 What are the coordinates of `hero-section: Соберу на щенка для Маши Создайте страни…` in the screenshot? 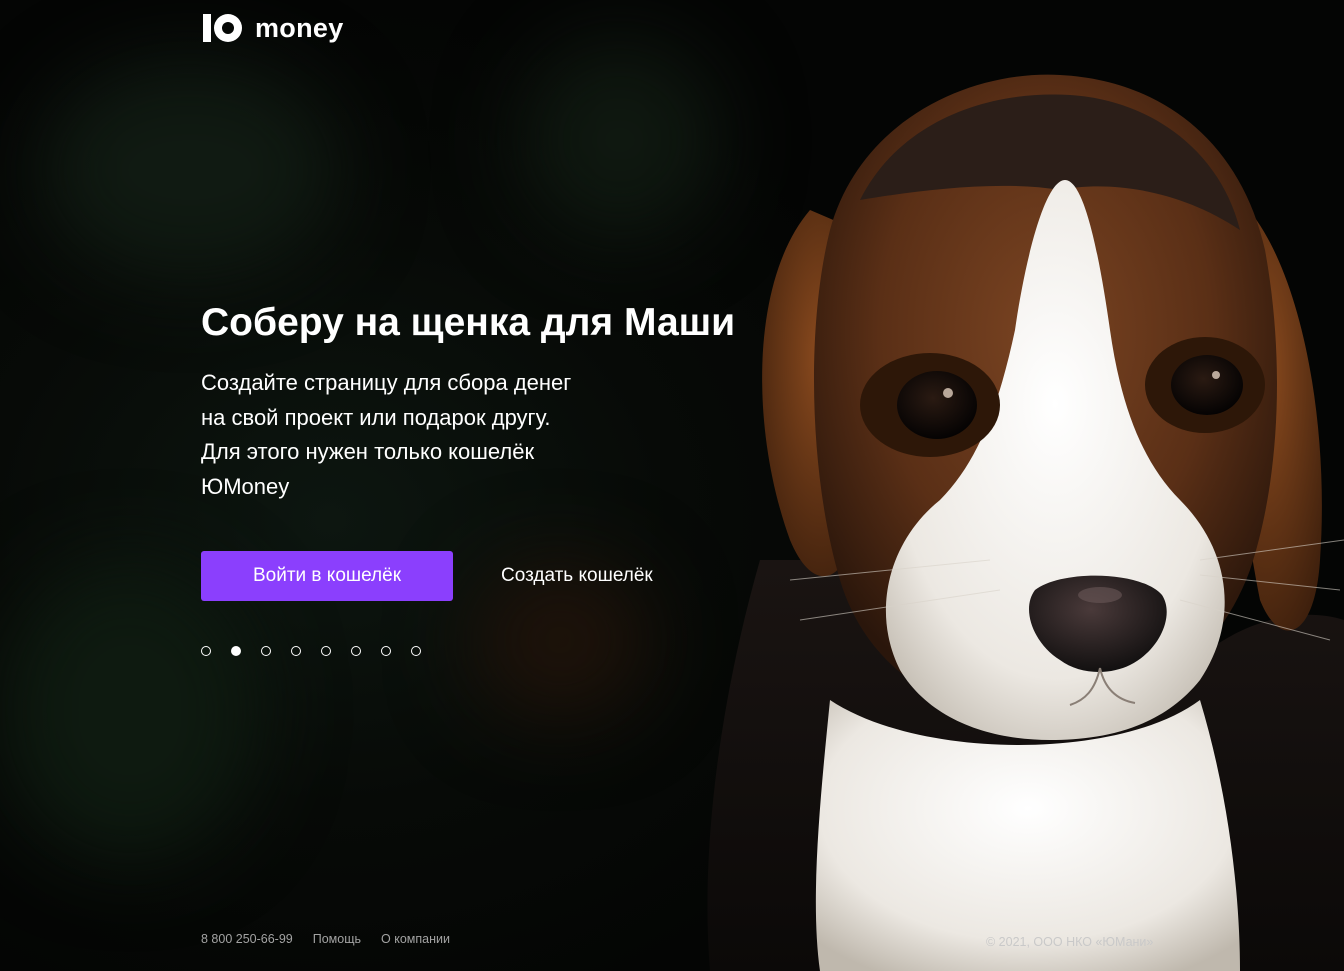 It's located at (491, 402).